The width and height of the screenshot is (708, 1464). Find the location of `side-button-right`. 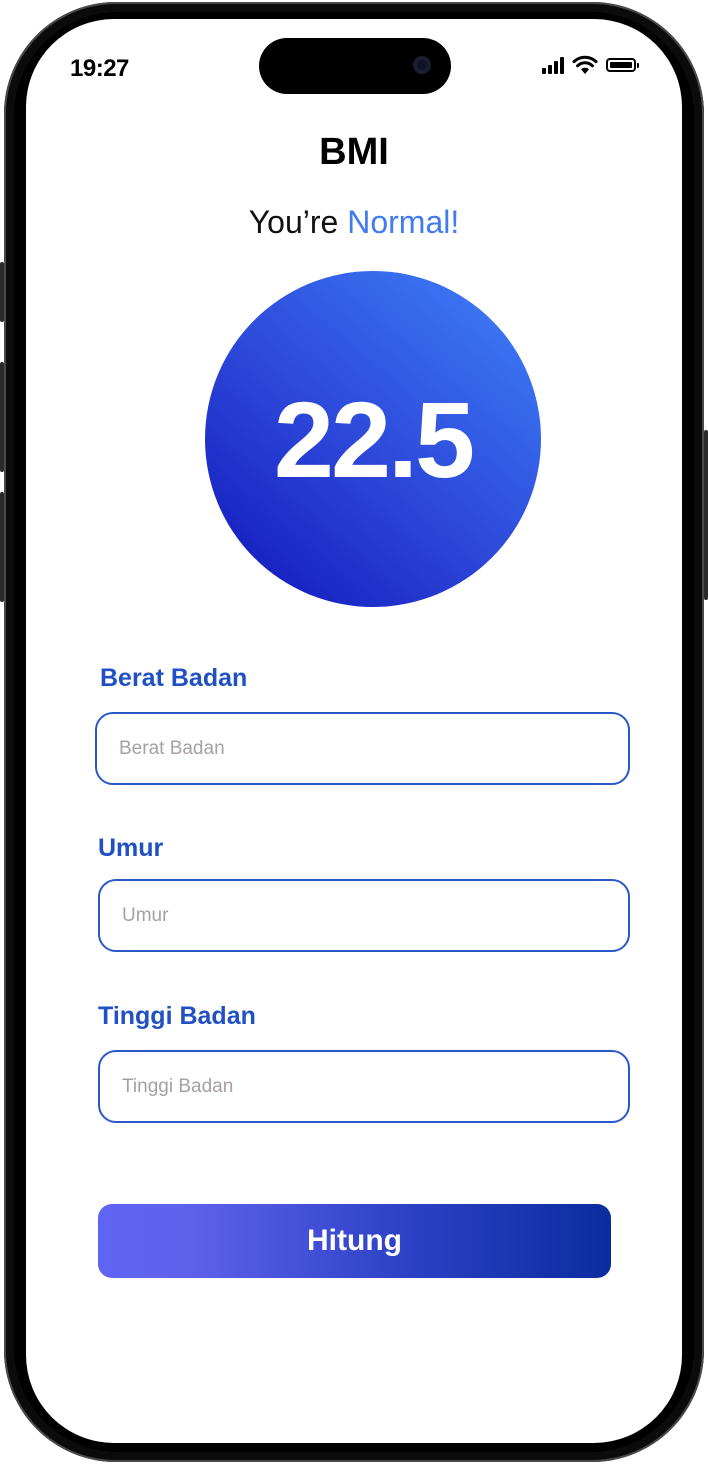

side-button-right is located at coordinates (706, 515).